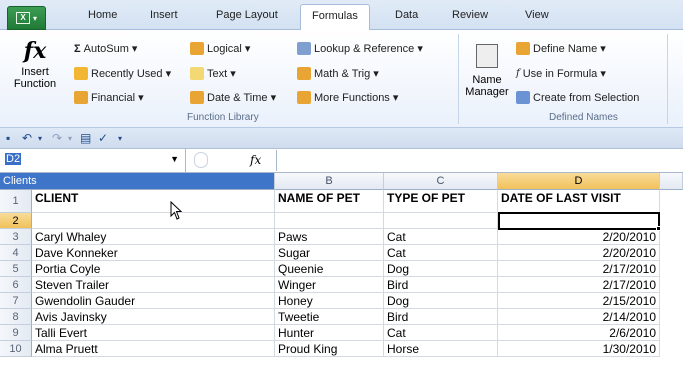 The width and height of the screenshot is (683, 392). I want to click on lookup-reference-label: Lookup & Reference ▾, so click(368, 49).